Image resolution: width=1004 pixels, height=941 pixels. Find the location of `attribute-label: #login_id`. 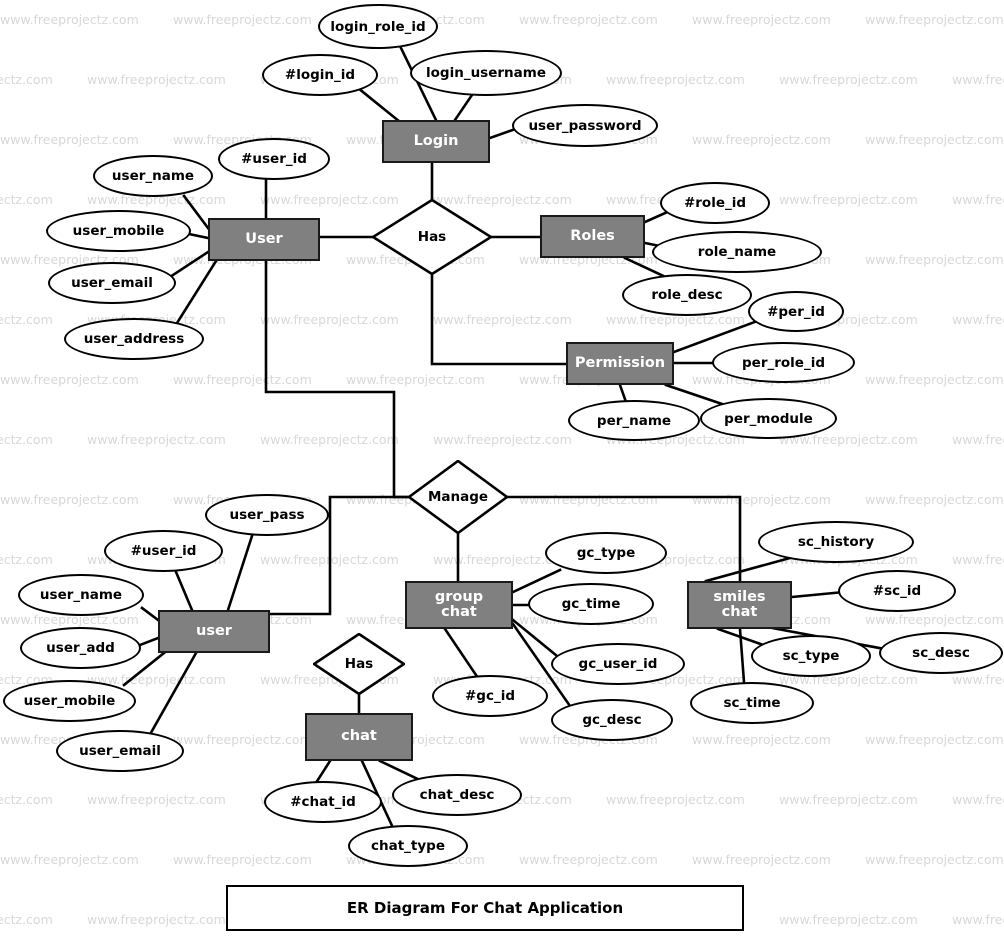

attribute-label: #login_id is located at coordinates (320, 75).